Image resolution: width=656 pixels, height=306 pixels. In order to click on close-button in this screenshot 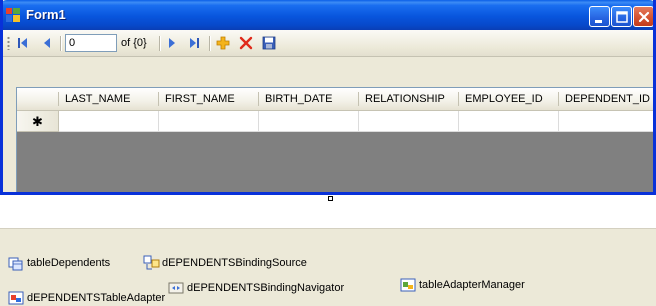, I will do `click(643, 16)`.